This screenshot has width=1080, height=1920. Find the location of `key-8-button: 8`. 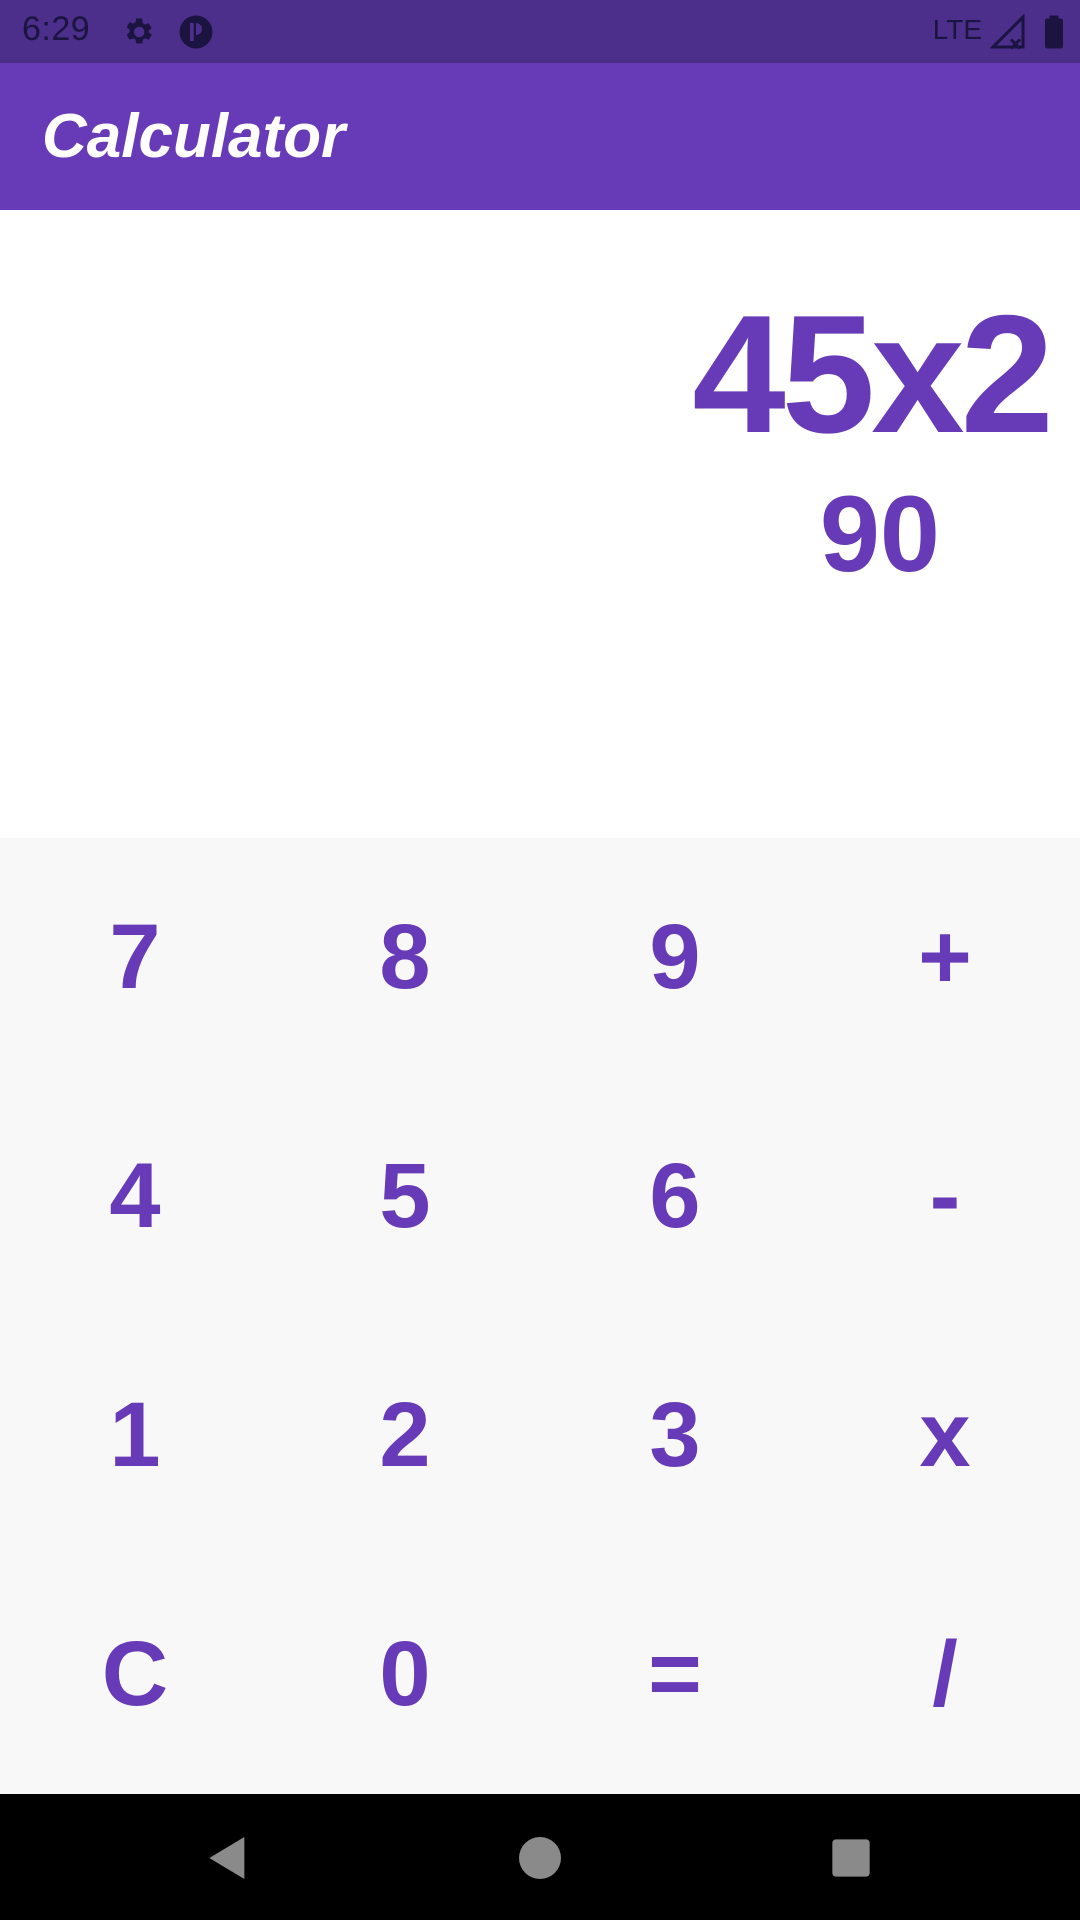

key-8-button: 8 is located at coordinates (405, 957).